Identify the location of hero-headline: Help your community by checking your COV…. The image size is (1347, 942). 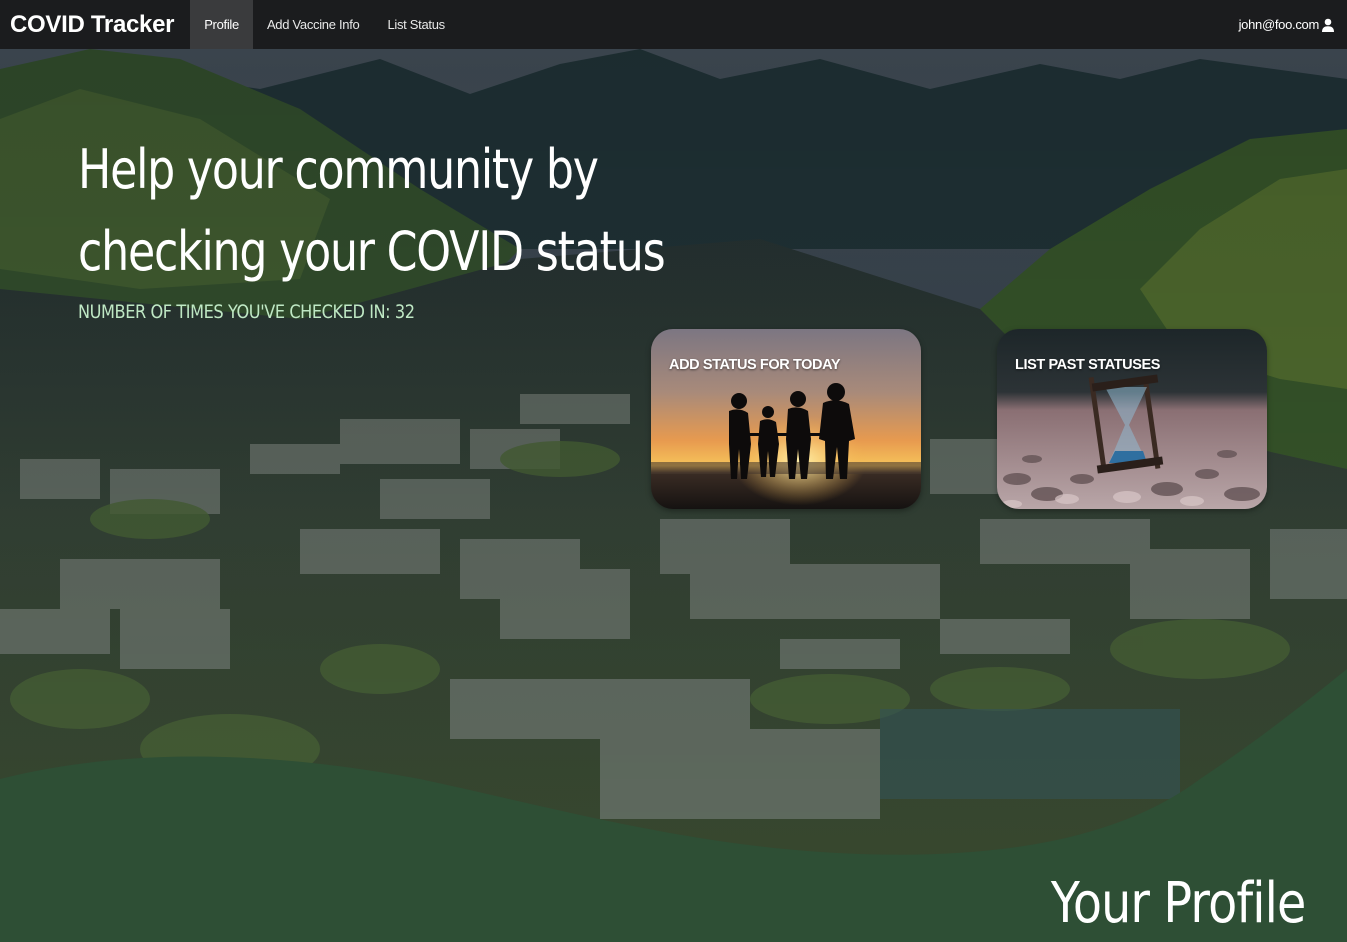
(372, 211).